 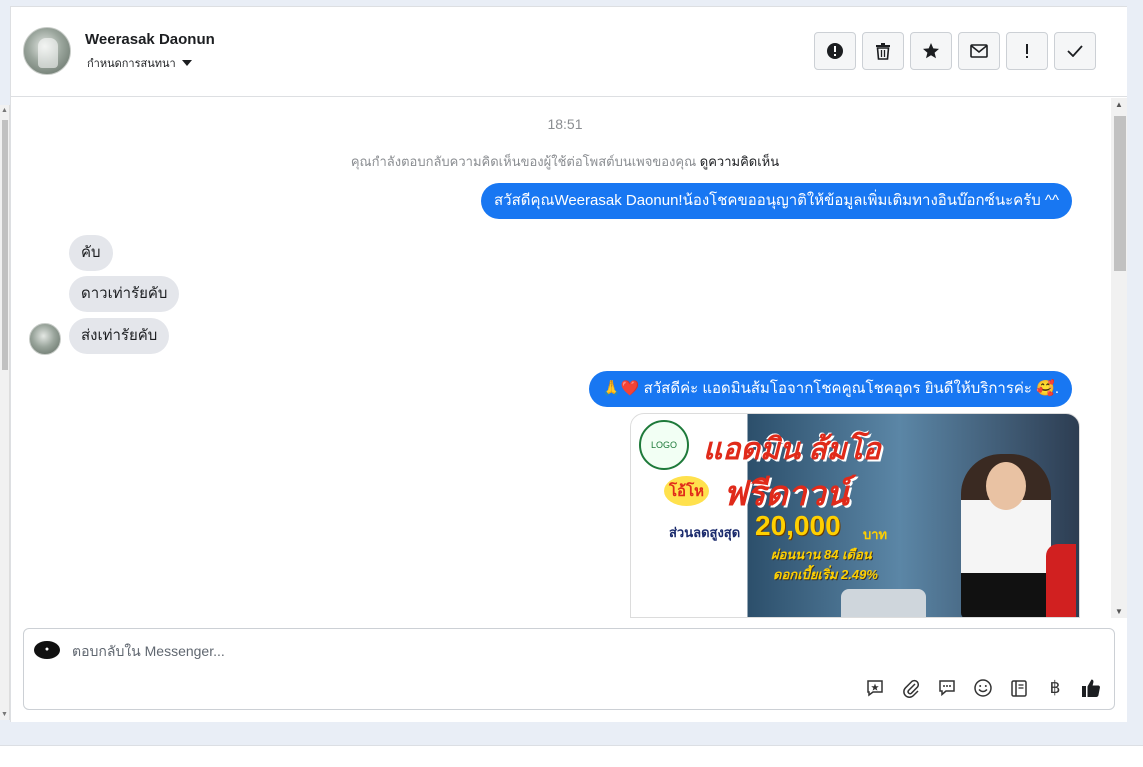 I want to click on header-actions, so click(x=955, y=51).